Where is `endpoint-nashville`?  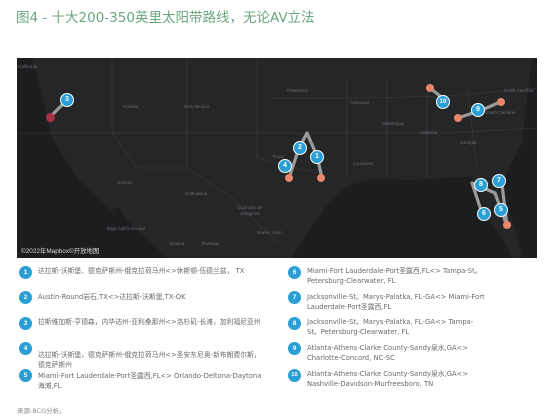 endpoint-nashville is located at coordinates (430, 88).